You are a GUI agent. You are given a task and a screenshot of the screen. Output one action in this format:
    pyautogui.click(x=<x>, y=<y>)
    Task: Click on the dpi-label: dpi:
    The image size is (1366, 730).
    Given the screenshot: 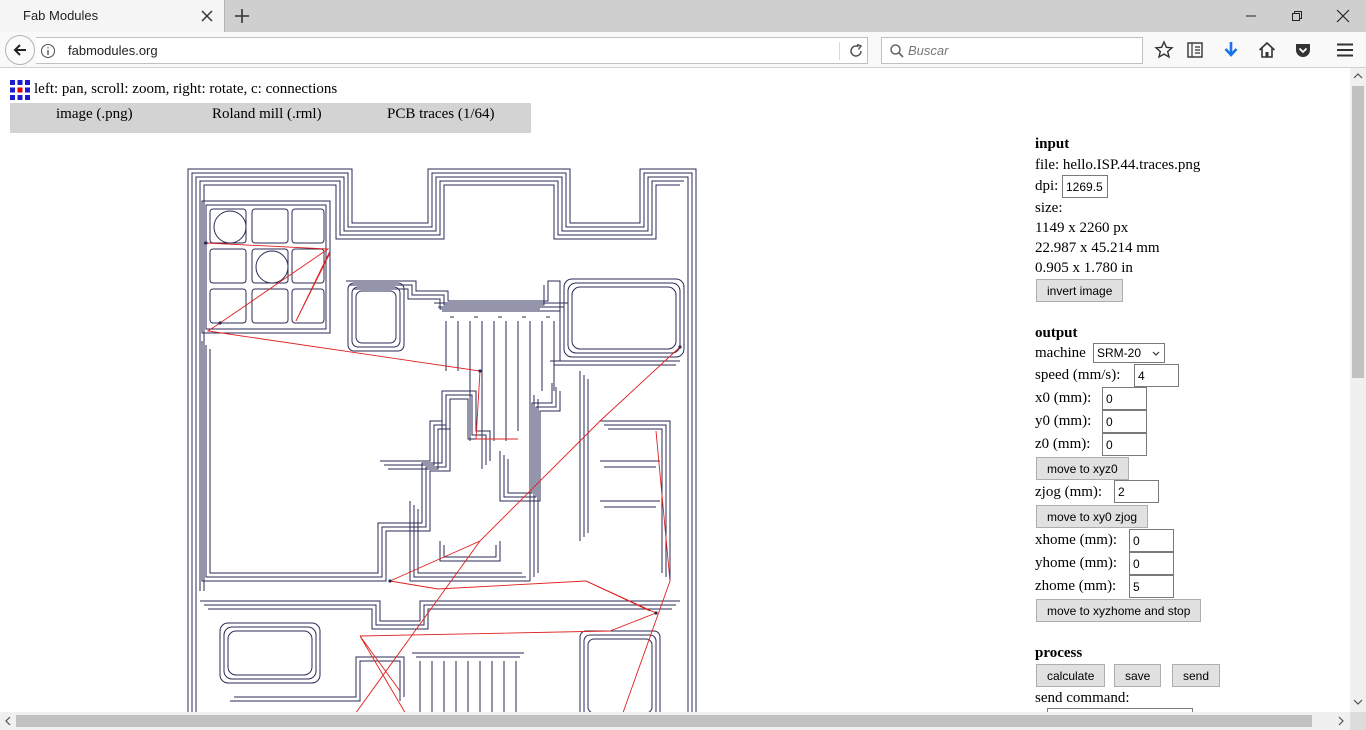 What is the action you would take?
    pyautogui.click(x=1047, y=186)
    